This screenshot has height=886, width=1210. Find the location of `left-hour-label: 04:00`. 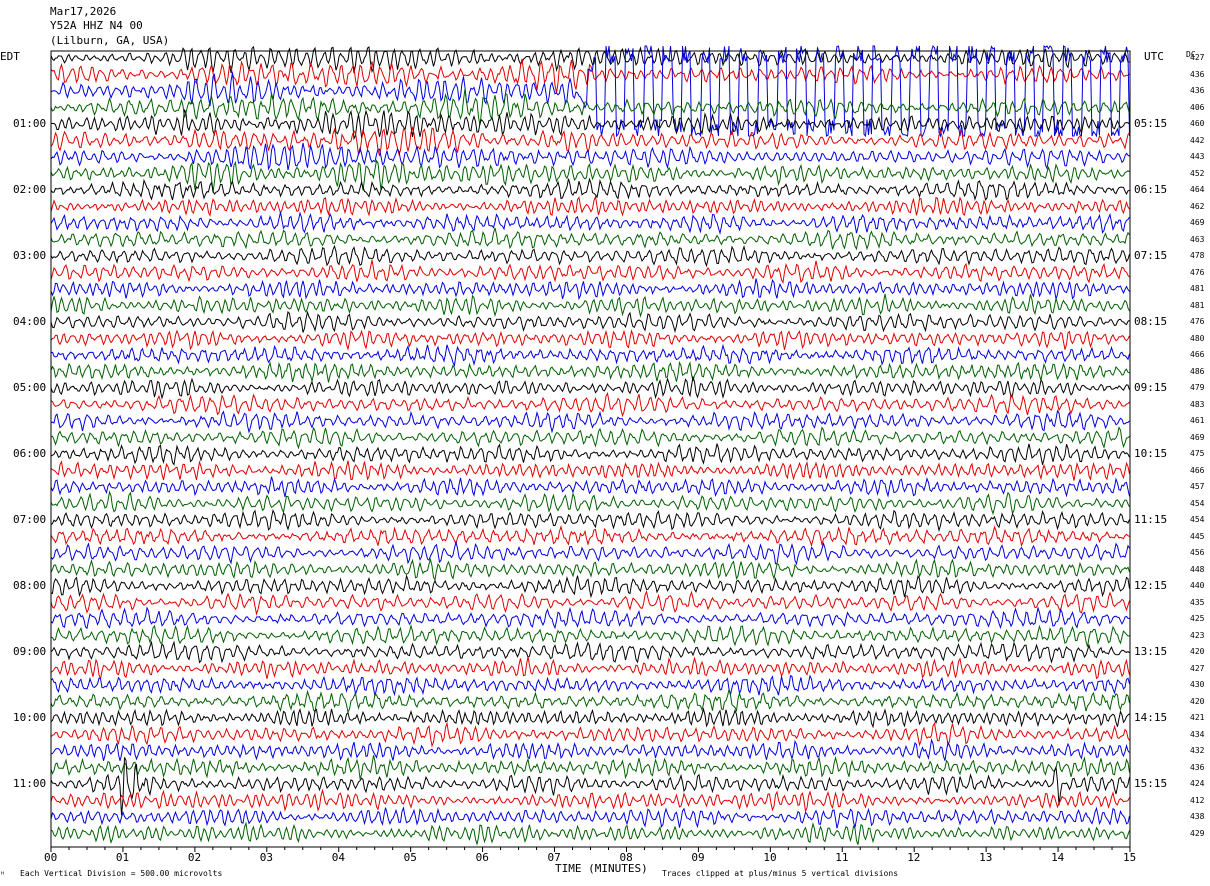

left-hour-label: 04:00 is located at coordinates (30, 321).